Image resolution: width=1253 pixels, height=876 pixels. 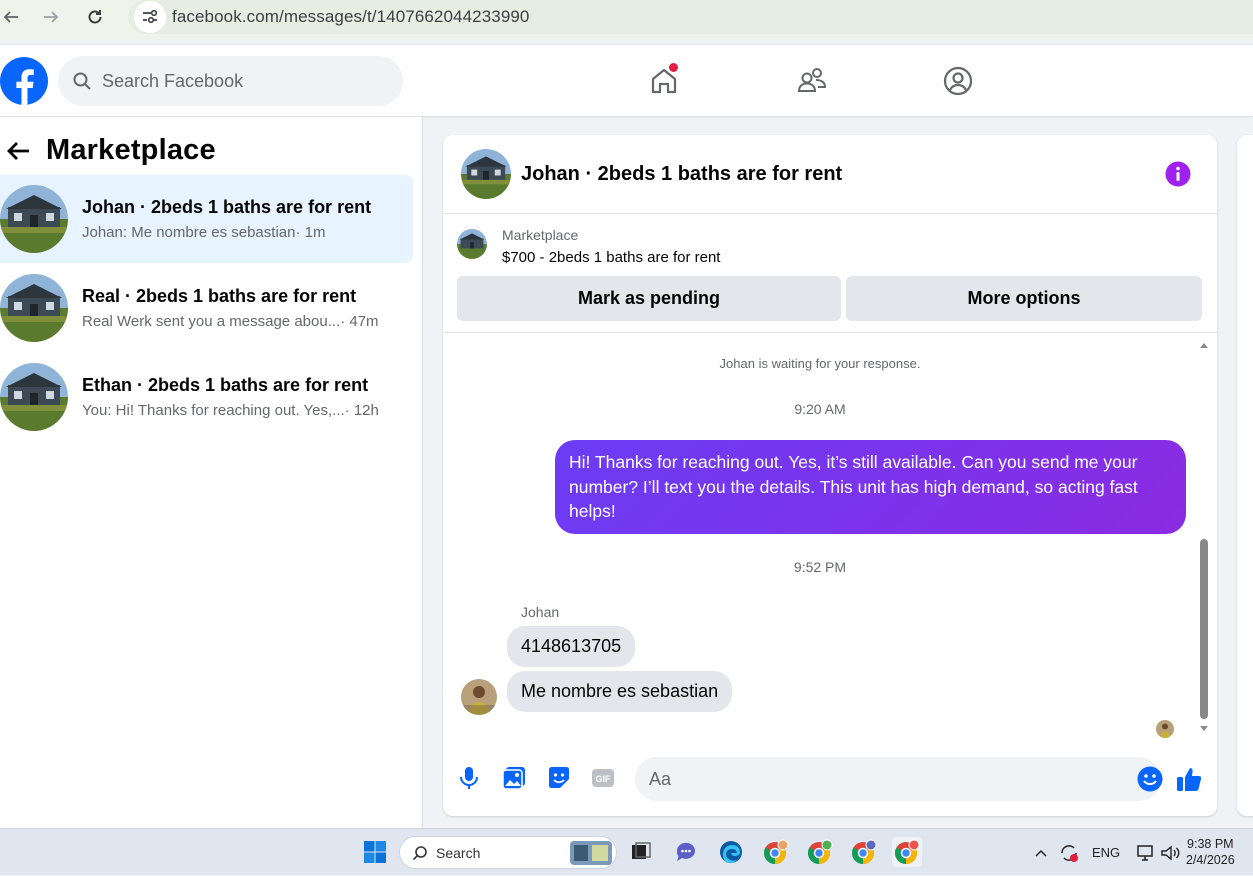 I want to click on chat-header: Johan · 2beds 1 baths are for rent, so click(x=830, y=174).